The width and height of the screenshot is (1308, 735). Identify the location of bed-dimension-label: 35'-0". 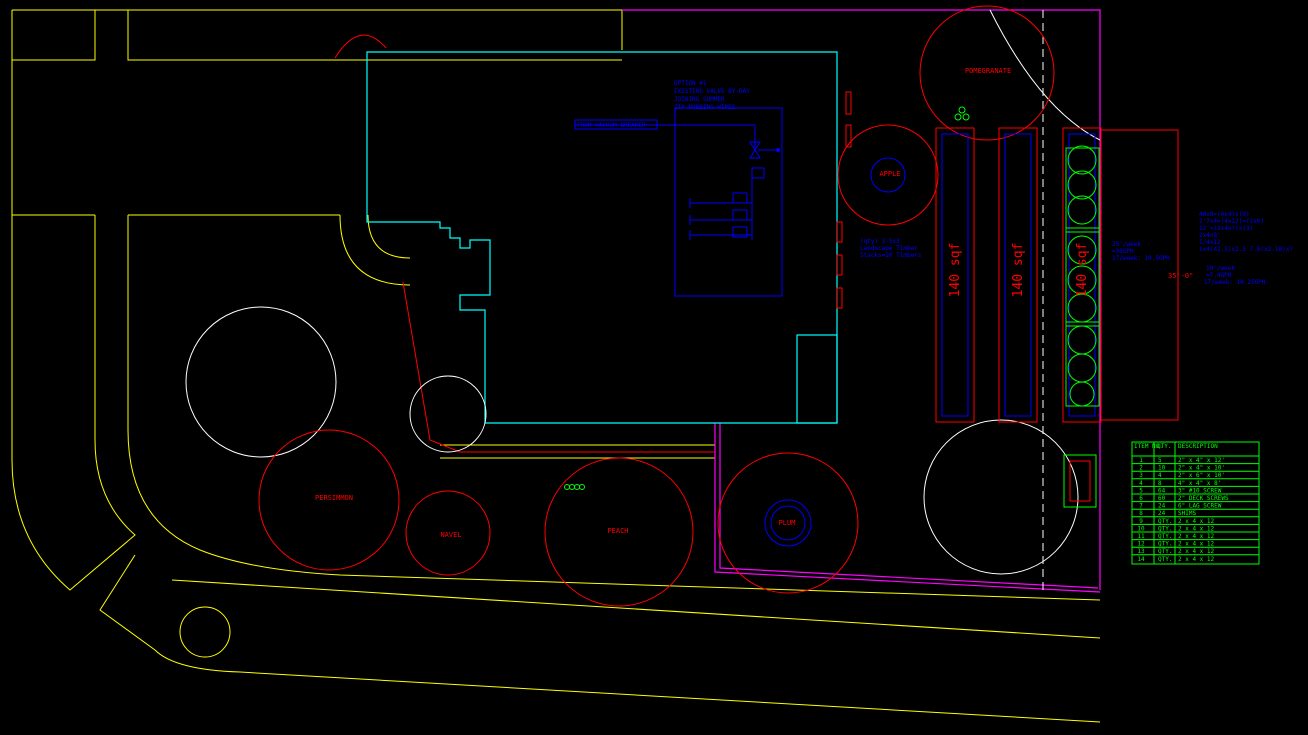
(1180, 276).